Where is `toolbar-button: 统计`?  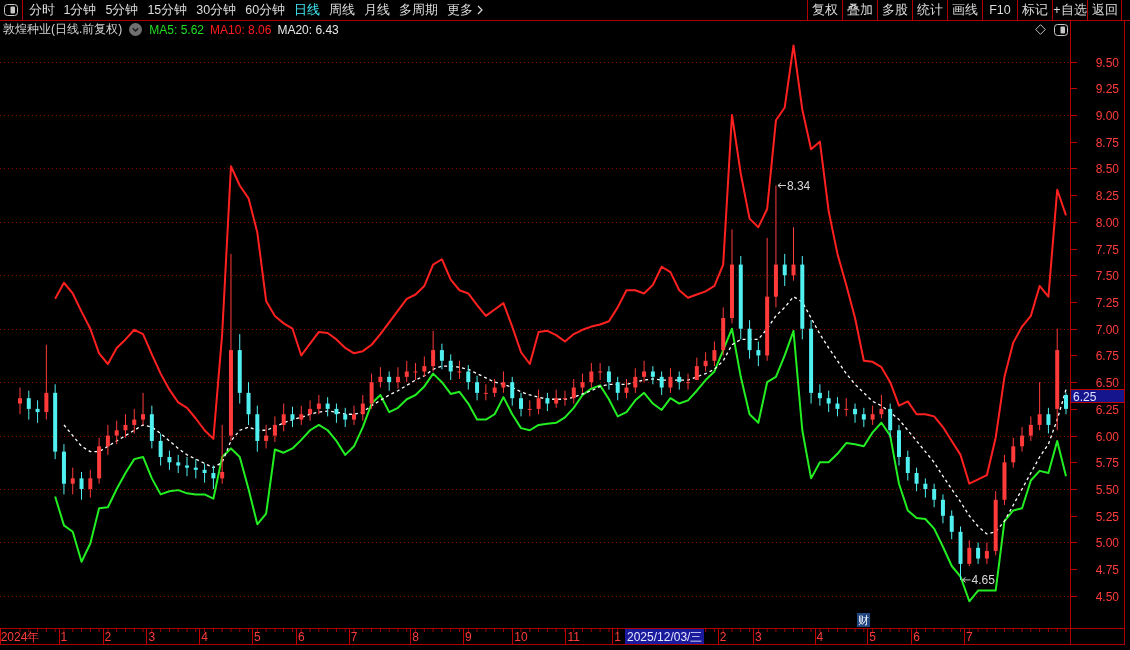
toolbar-button: 统计 is located at coordinates (929, 10).